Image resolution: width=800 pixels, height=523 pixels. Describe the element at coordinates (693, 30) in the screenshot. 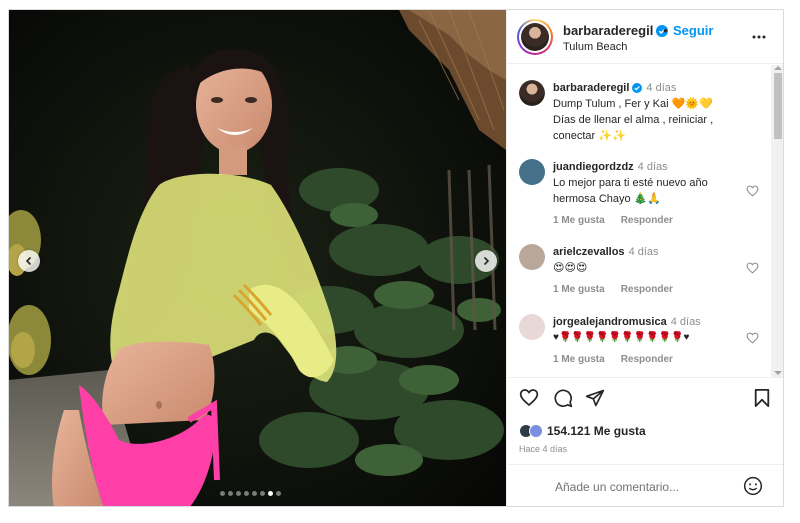

I see `follow-button: Seguir` at that location.